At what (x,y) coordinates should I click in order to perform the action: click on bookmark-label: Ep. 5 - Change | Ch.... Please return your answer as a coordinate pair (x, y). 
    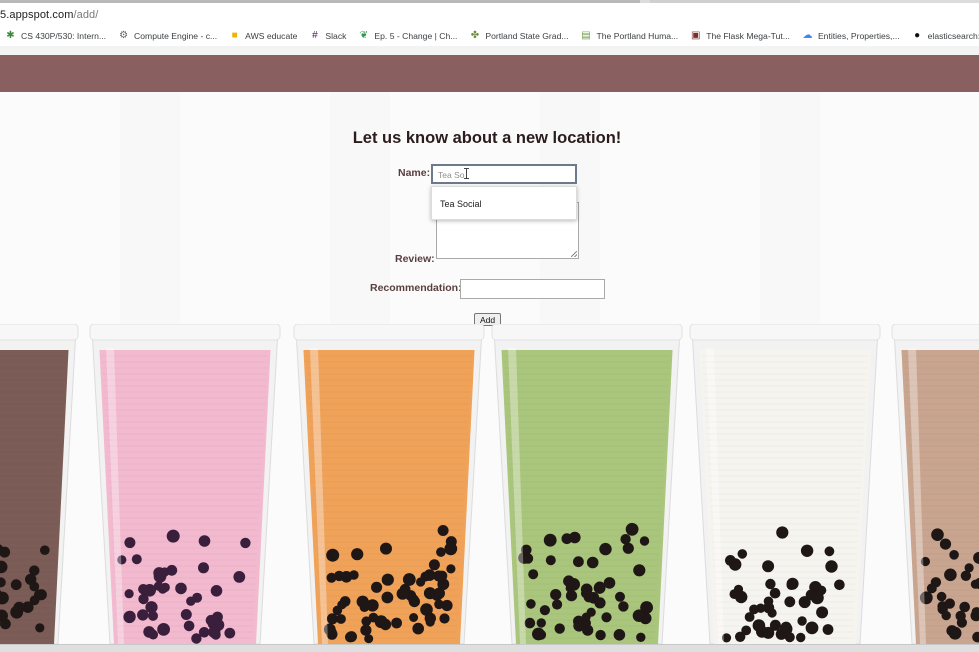
    Looking at the image, I should click on (416, 36).